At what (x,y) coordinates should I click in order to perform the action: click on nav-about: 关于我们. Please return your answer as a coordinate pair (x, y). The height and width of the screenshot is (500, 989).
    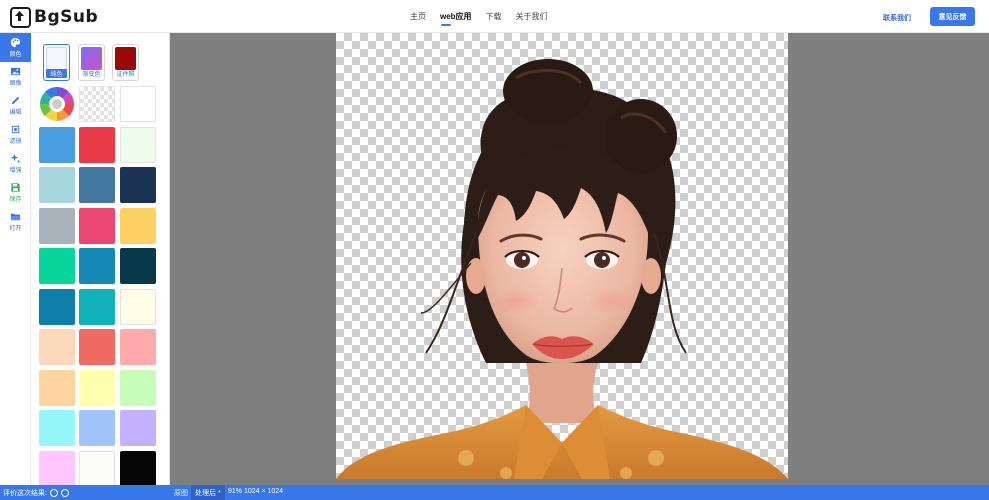
    Looking at the image, I should click on (532, 16).